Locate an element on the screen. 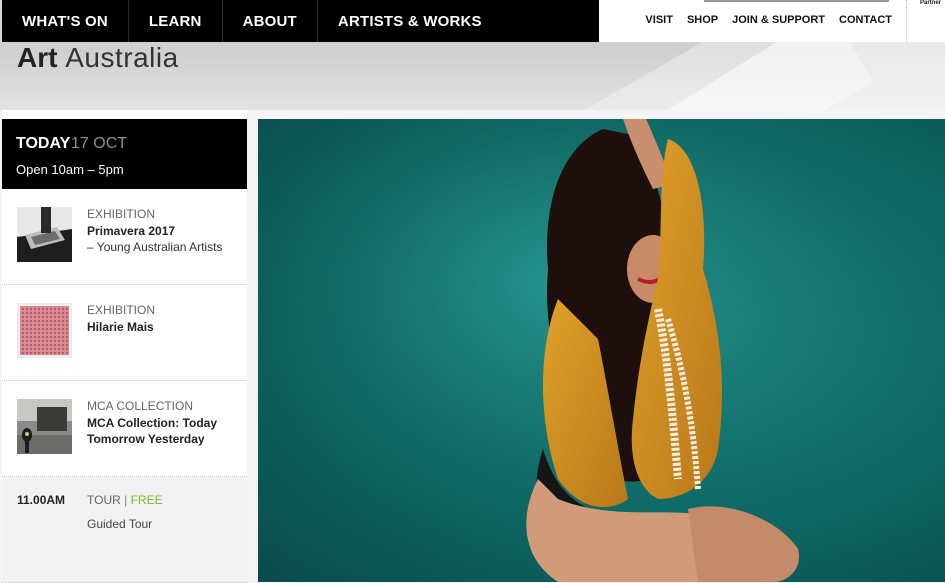  site-logo: Art Australia is located at coordinates (98, 58).